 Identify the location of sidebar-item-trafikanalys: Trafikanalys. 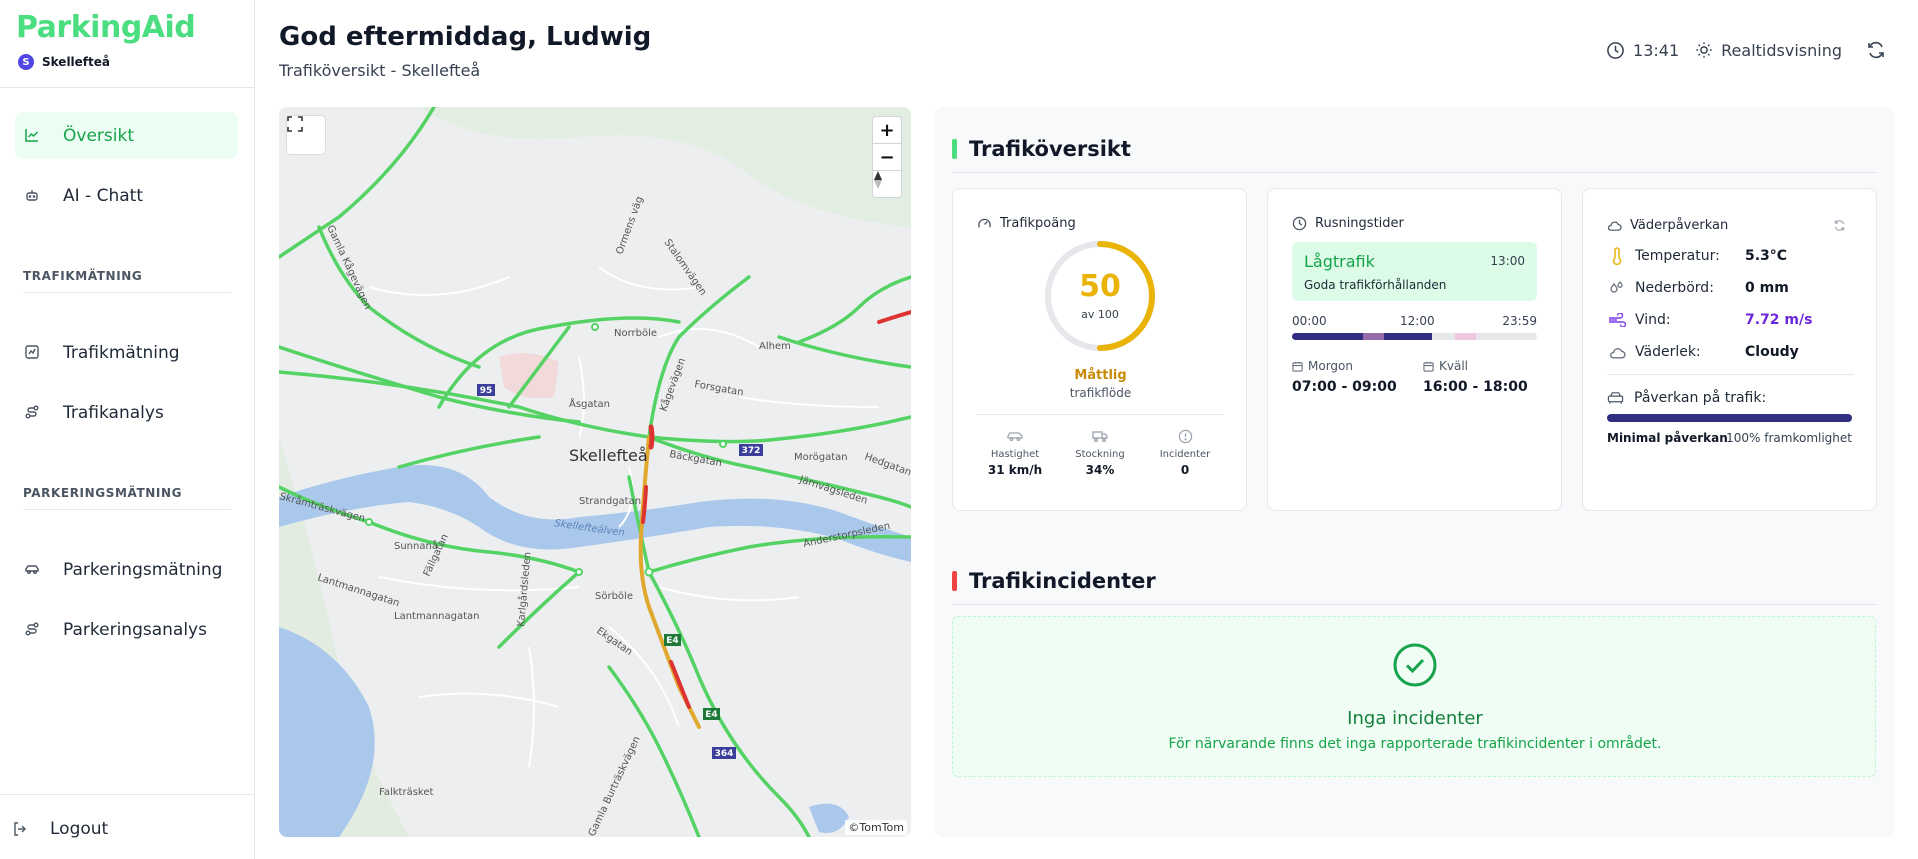
(126, 412).